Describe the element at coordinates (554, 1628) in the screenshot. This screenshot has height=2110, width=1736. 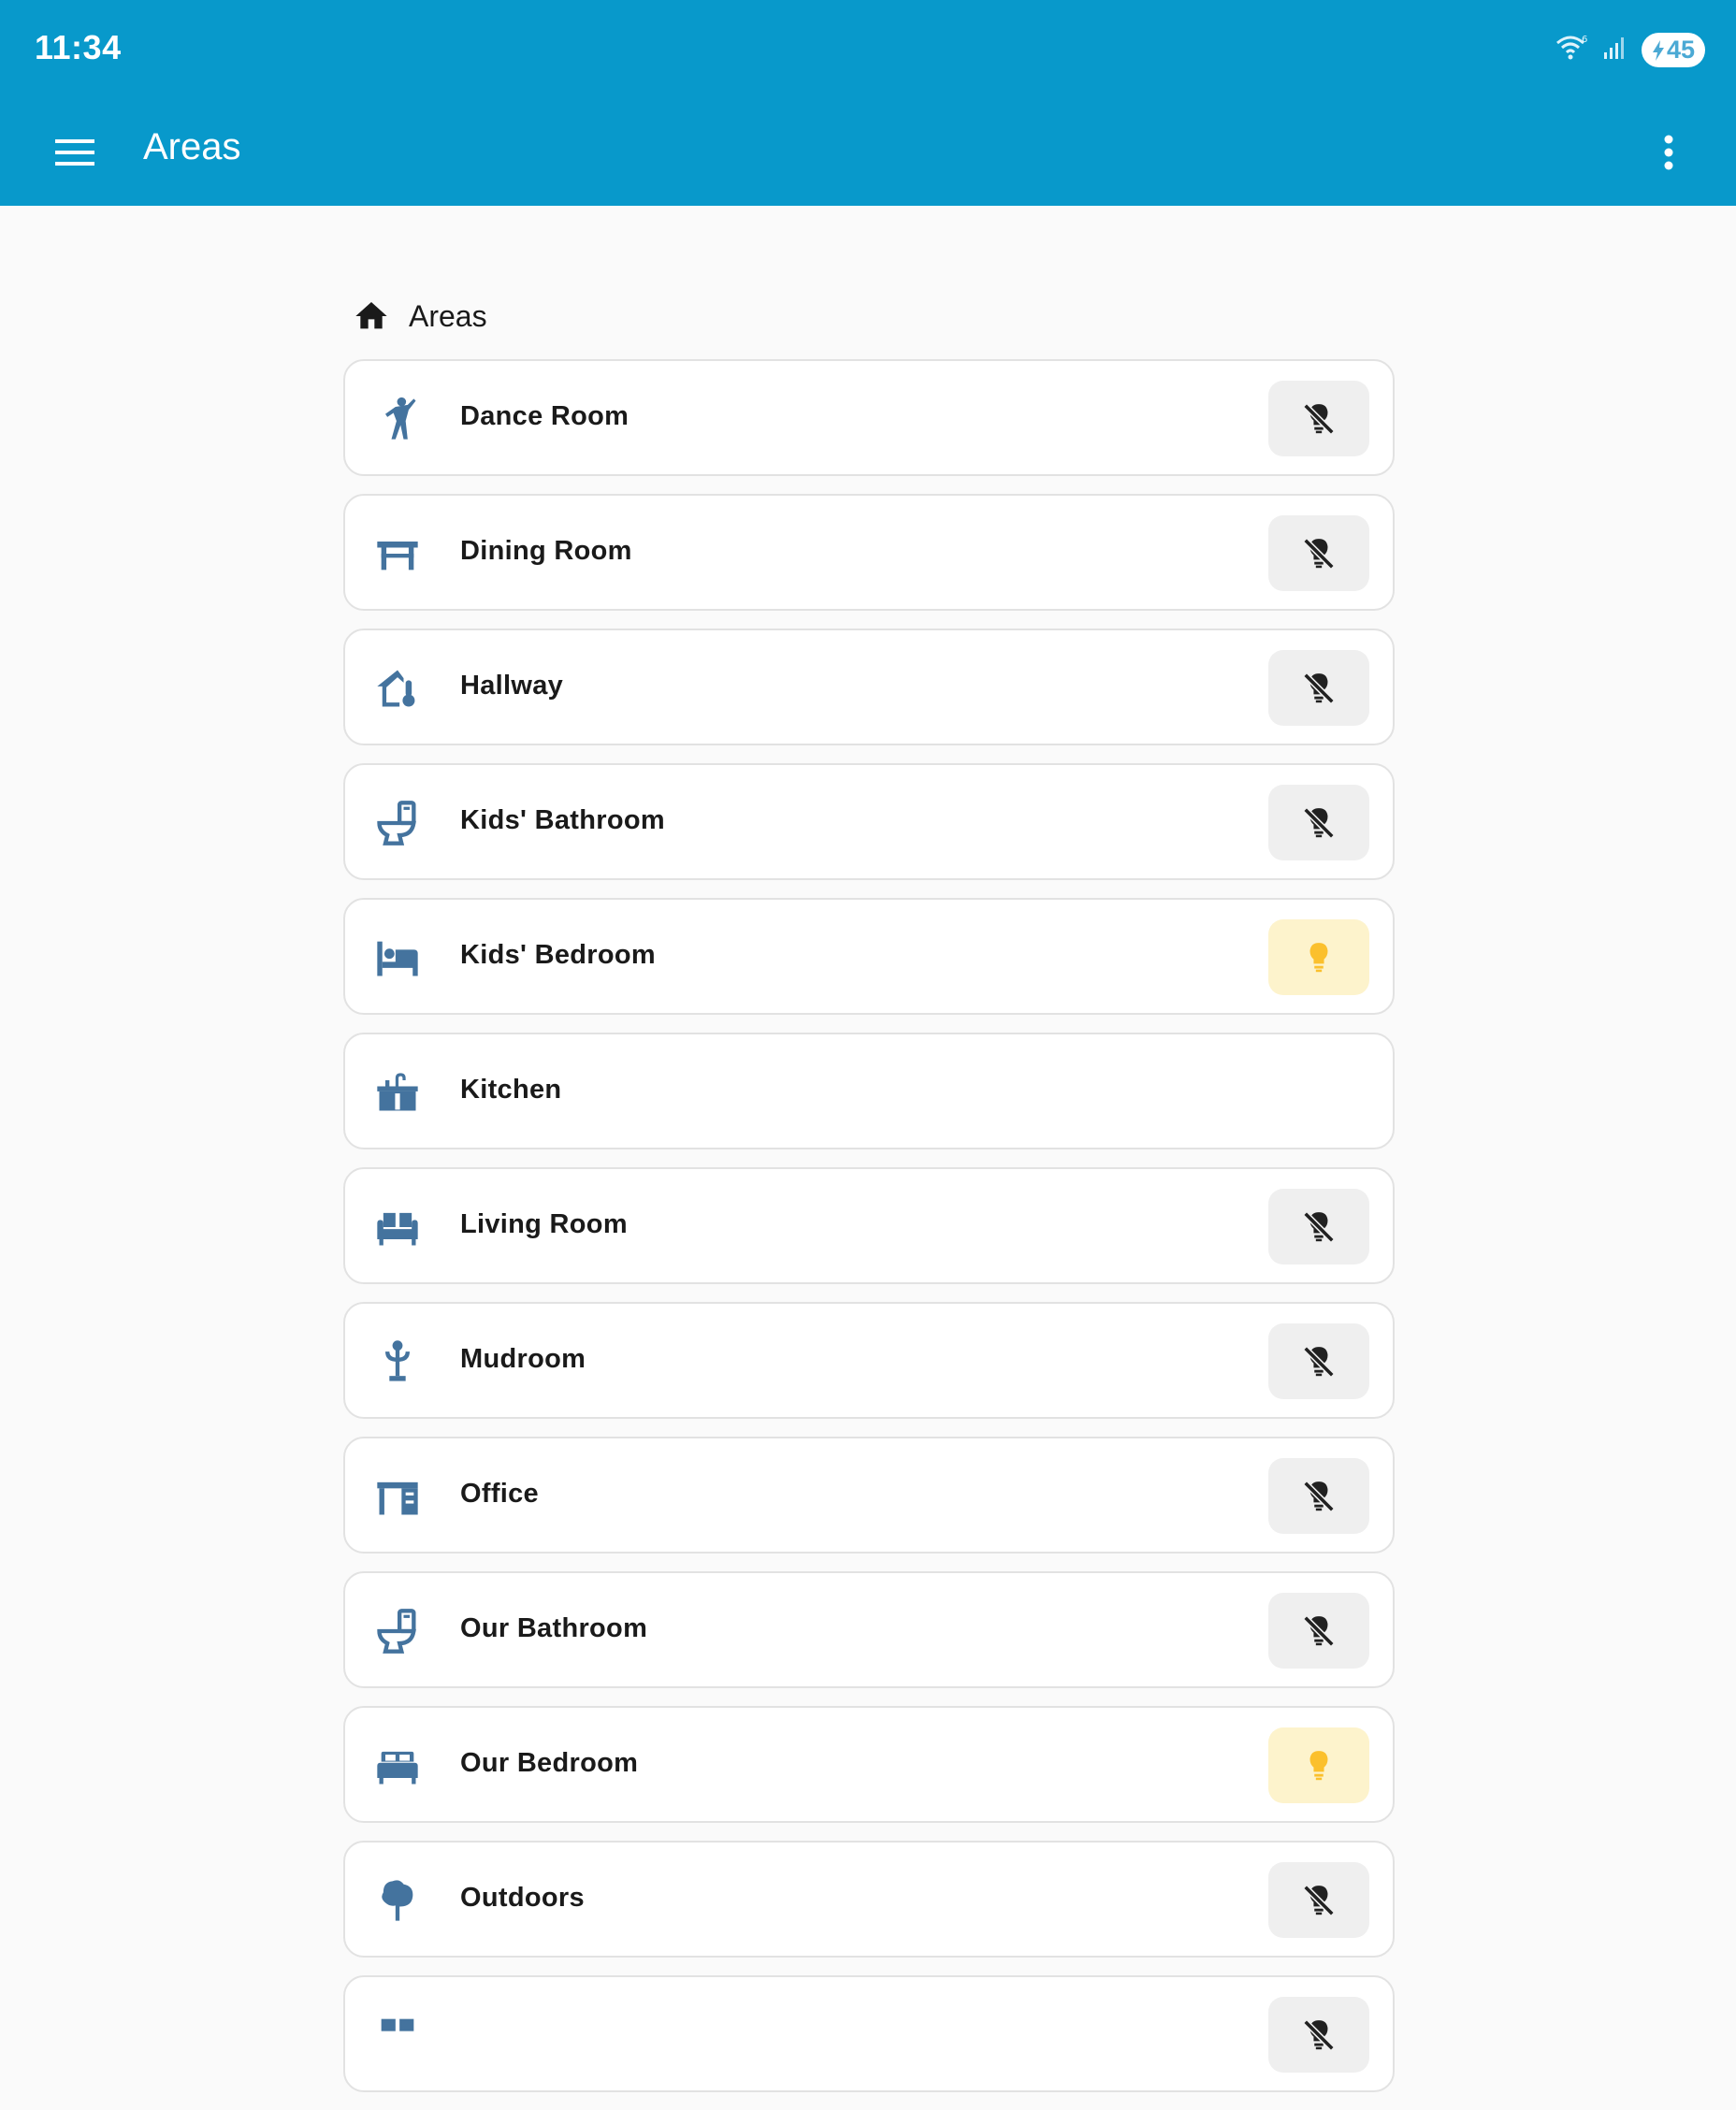
I see `area-name: Our Bathroom` at that location.